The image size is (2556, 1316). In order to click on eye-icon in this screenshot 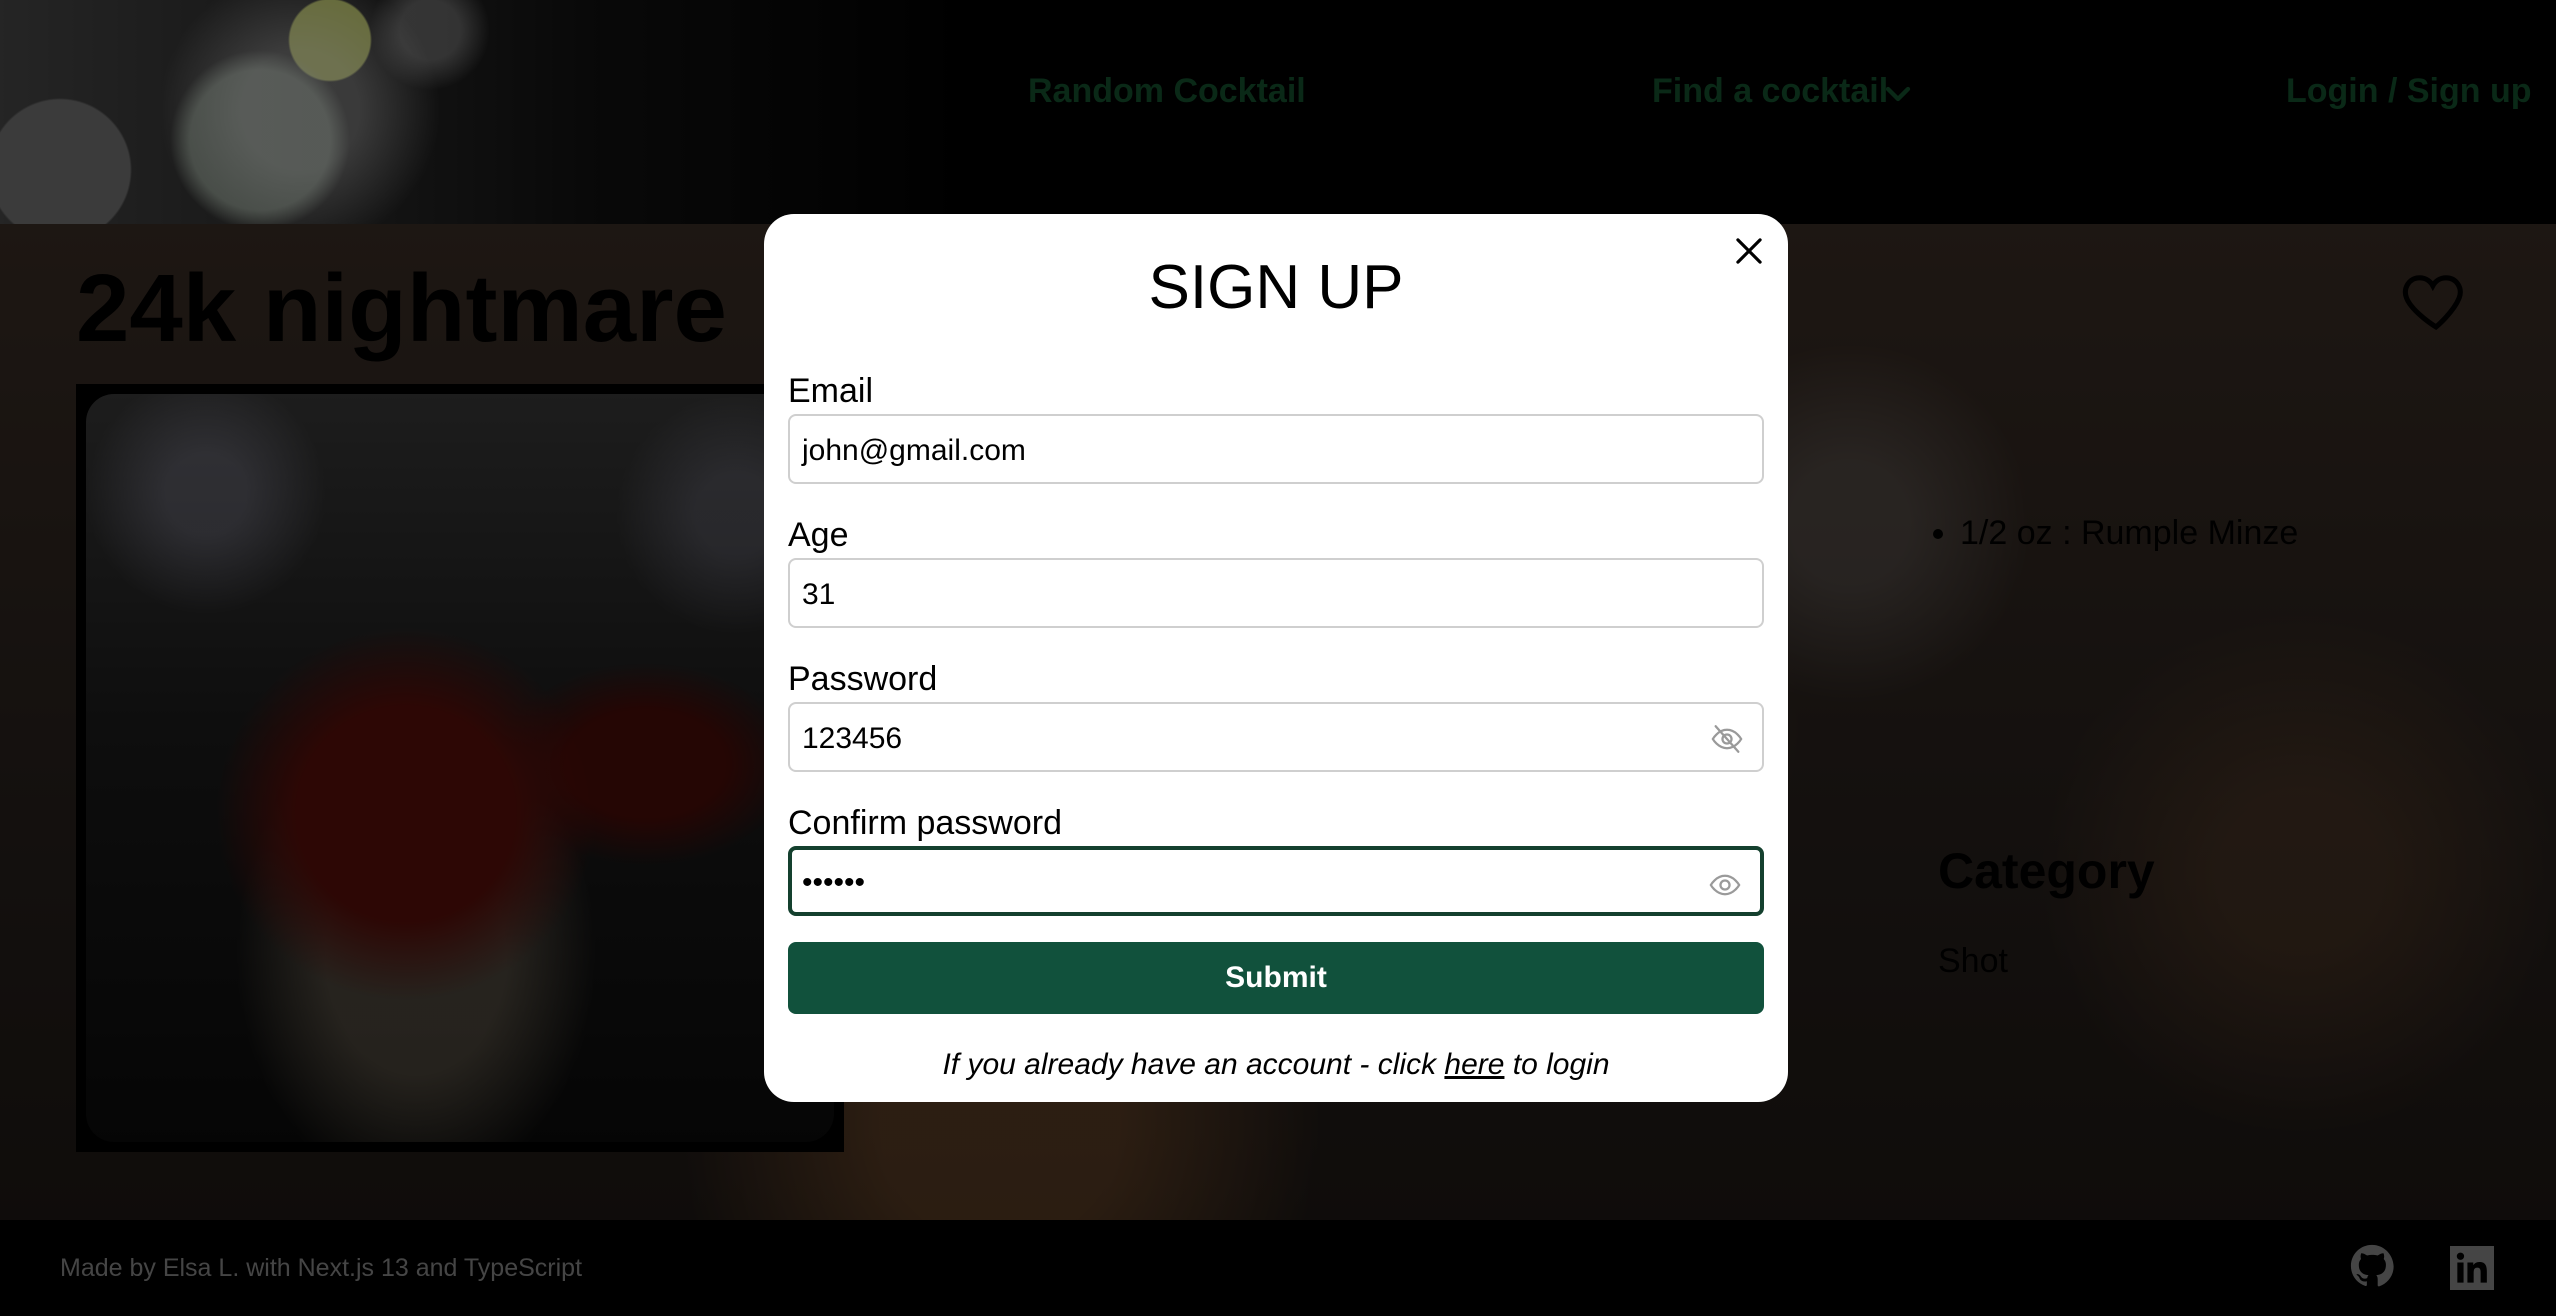, I will do `click(1725, 885)`.